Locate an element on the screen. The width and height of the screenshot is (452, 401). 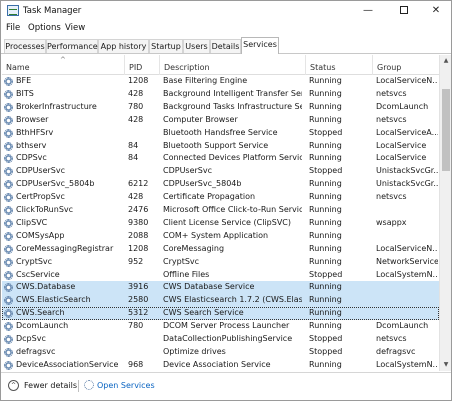
service-name: CDPSvc is located at coordinates (31, 158).